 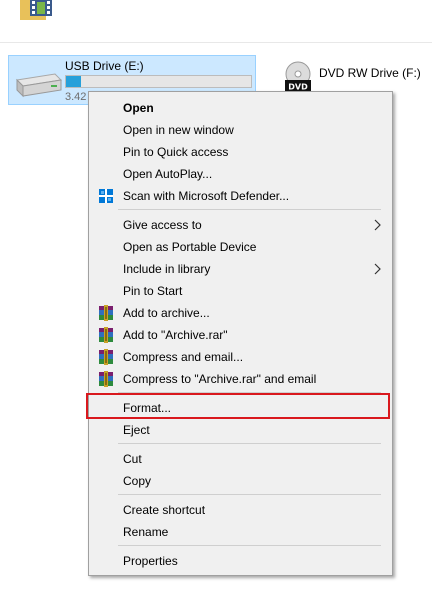 What do you see at coordinates (240, 481) in the screenshot?
I see `menu-item-copy: Copy` at bounding box center [240, 481].